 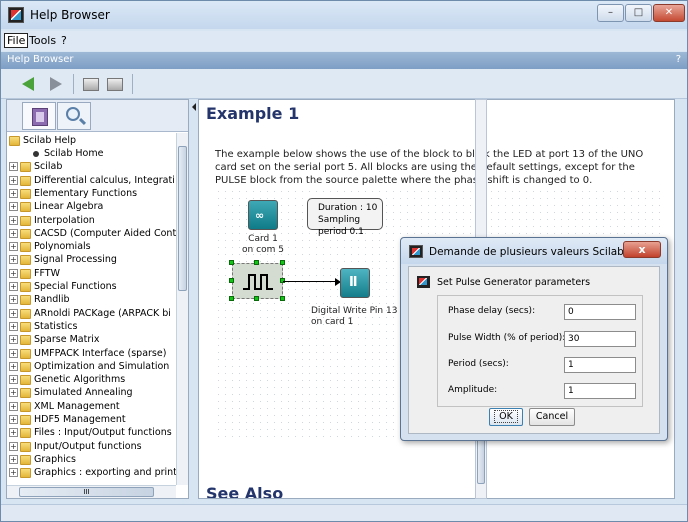 What do you see at coordinates (103, 433) in the screenshot?
I see `tree-item-label: Files : Input/Output functions` at bounding box center [103, 433].